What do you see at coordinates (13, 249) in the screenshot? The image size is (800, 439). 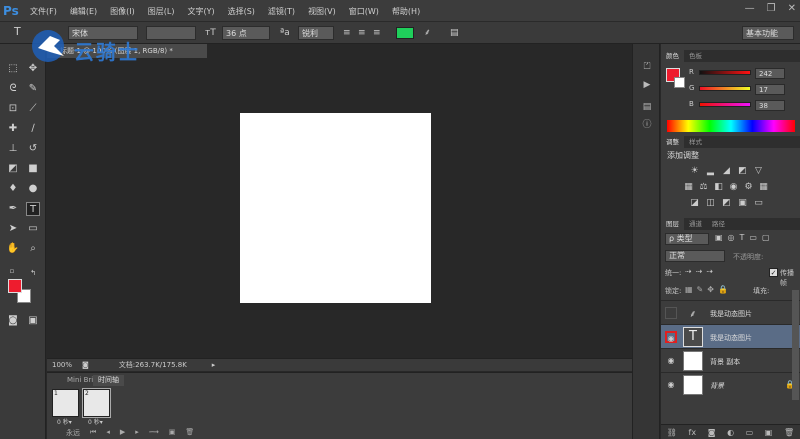 I see `hand-tool-icon: ✋` at bounding box center [13, 249].